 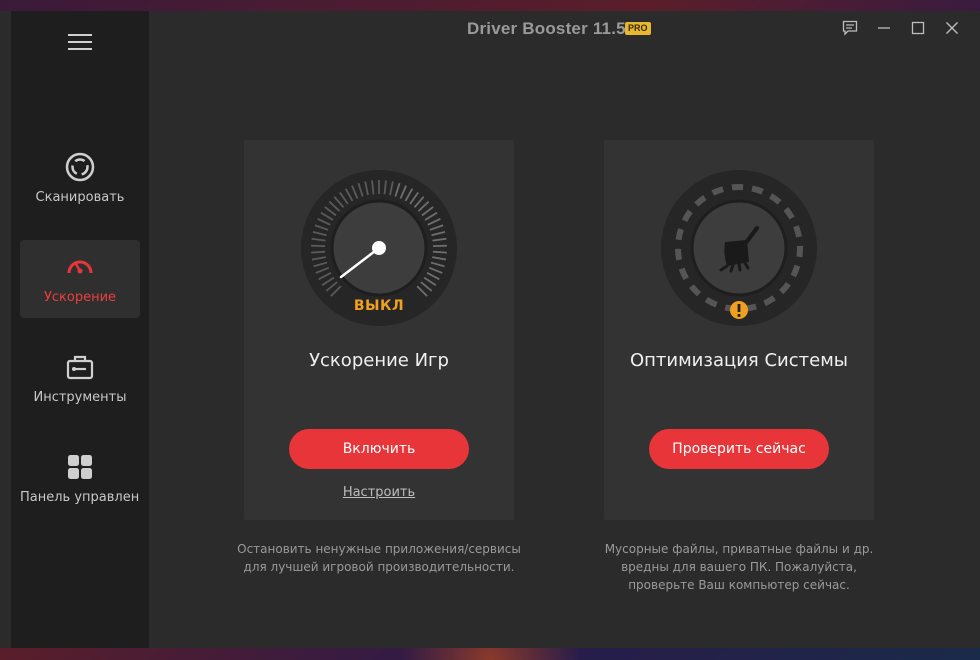 I want to click on pro-badge: PRO, so click(x=638, y=28).